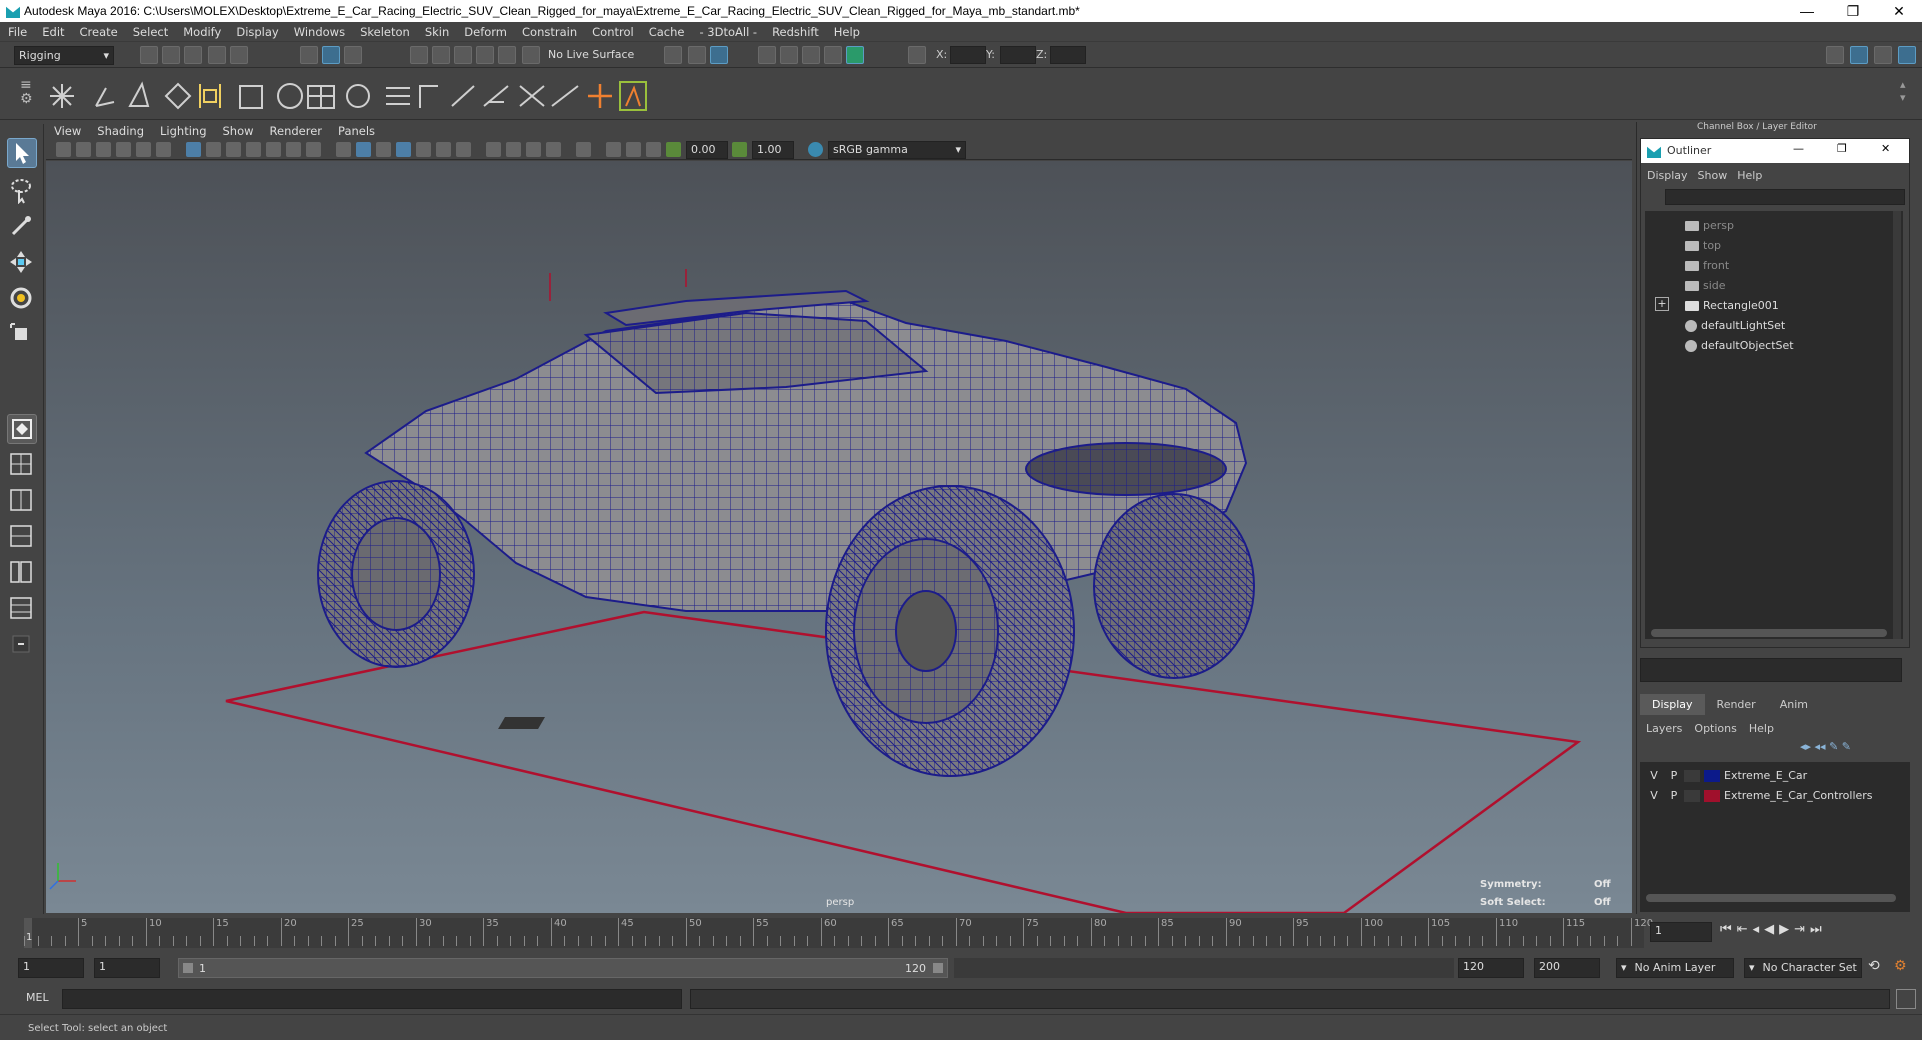 This screenshot has height=1040, width=1922. Describe the element at coordinates (193, 55) in the screenshot. I see `save-scene-icon` at that location.